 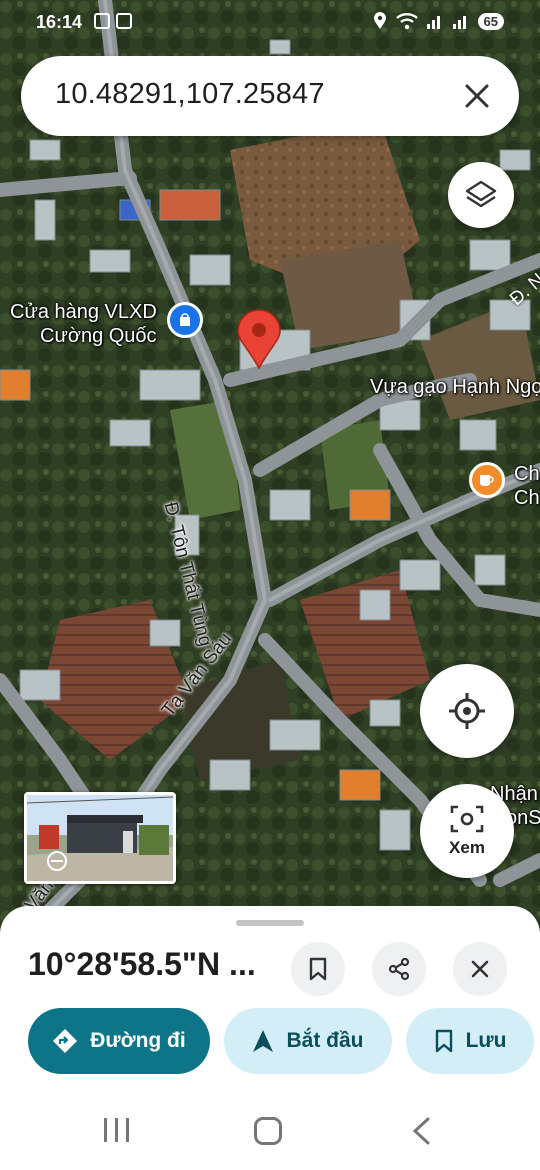 I want to click on shopping-bag-icon, so click(x=185, y=320).